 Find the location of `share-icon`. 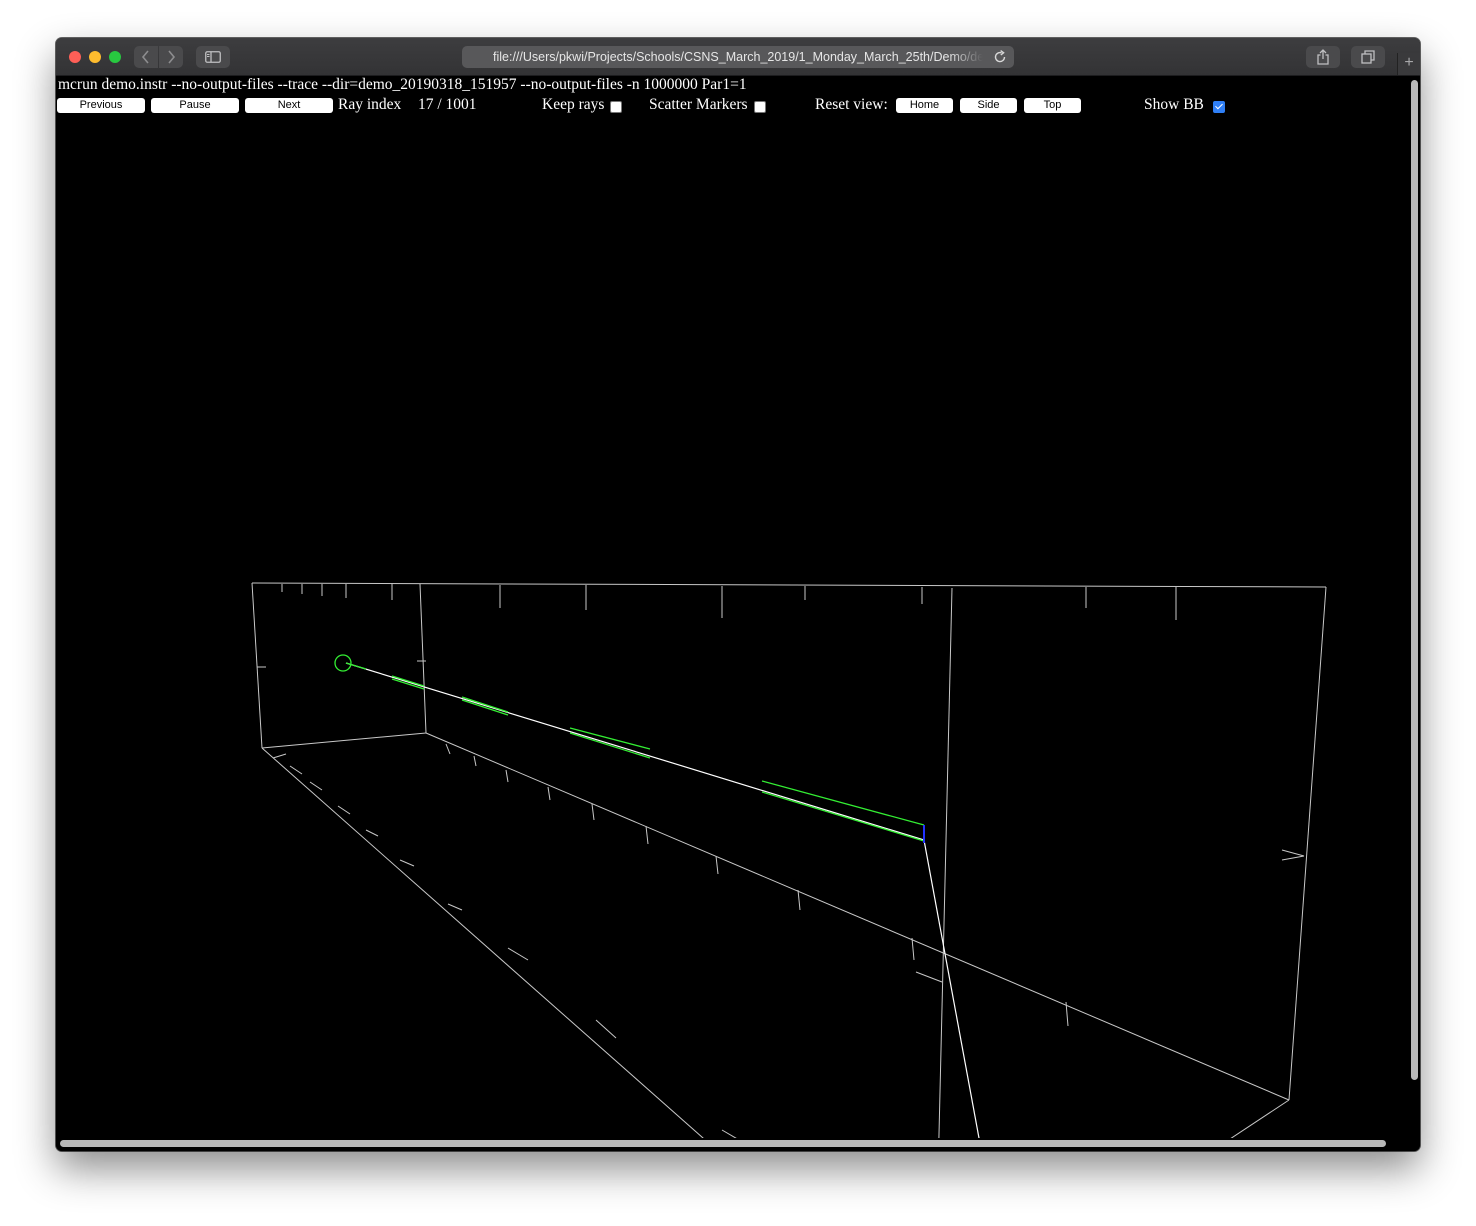

share-icon is located at coordinates (1323, 57).